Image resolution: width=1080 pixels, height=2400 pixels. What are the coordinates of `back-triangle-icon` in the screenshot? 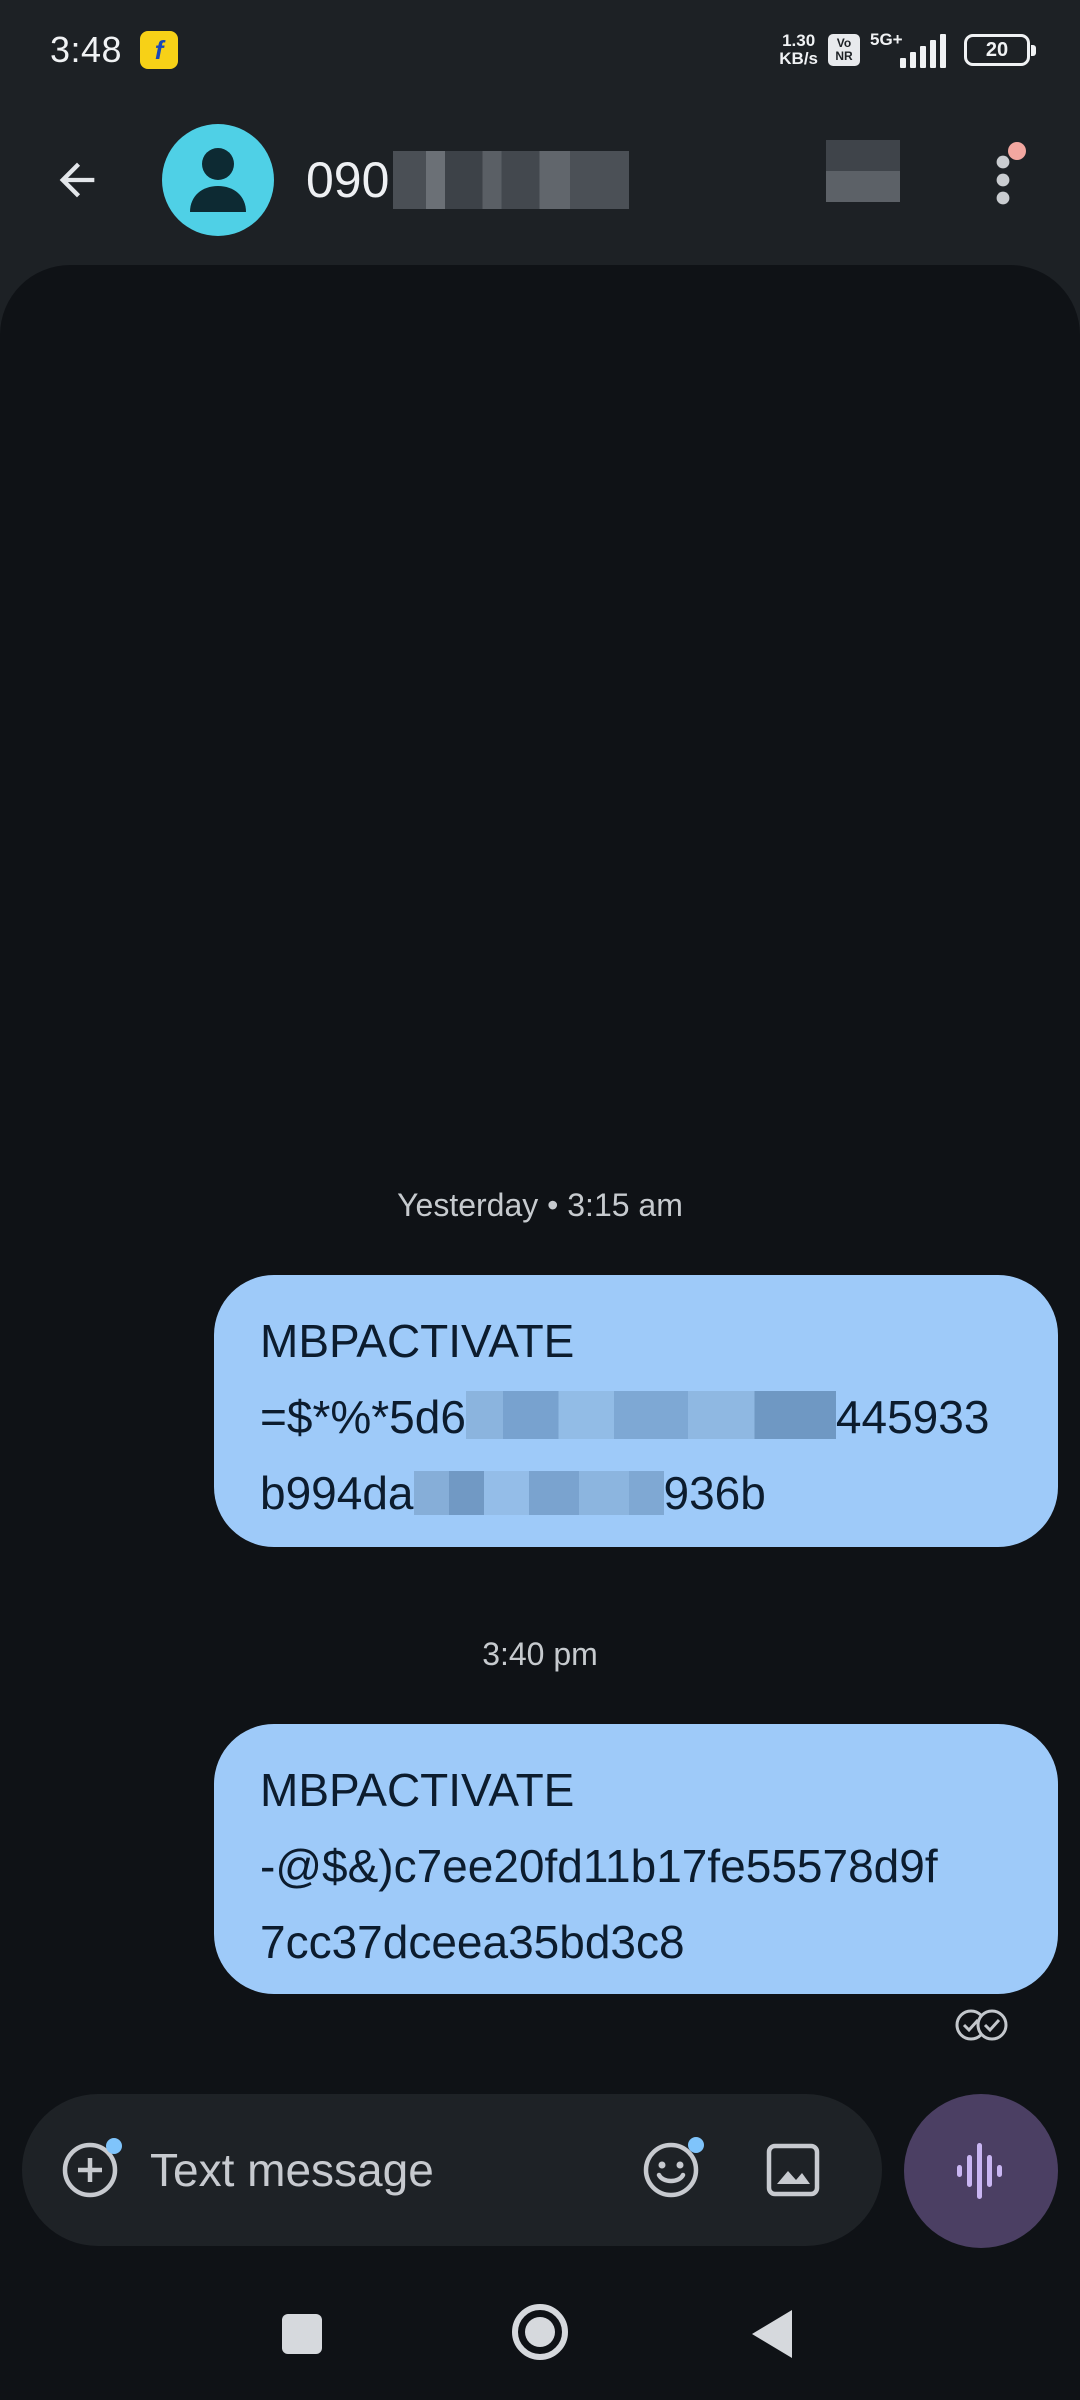 It's located at (772, 2334).